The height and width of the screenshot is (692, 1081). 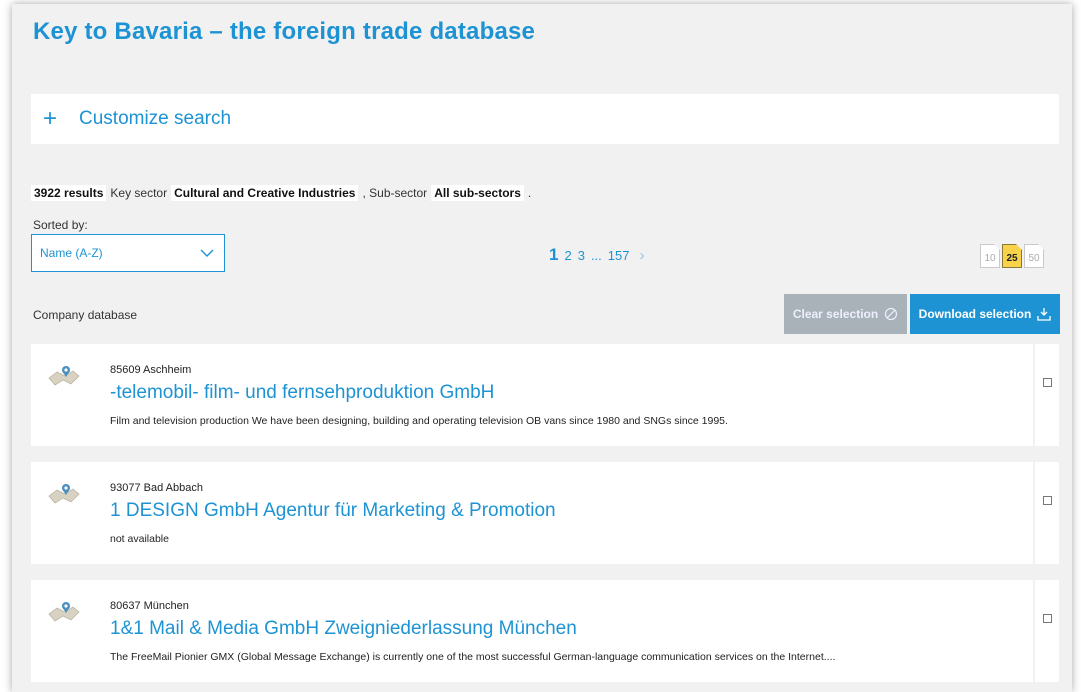 I want to click on download-selection-button: Download selection, so click(x=985, y=314).